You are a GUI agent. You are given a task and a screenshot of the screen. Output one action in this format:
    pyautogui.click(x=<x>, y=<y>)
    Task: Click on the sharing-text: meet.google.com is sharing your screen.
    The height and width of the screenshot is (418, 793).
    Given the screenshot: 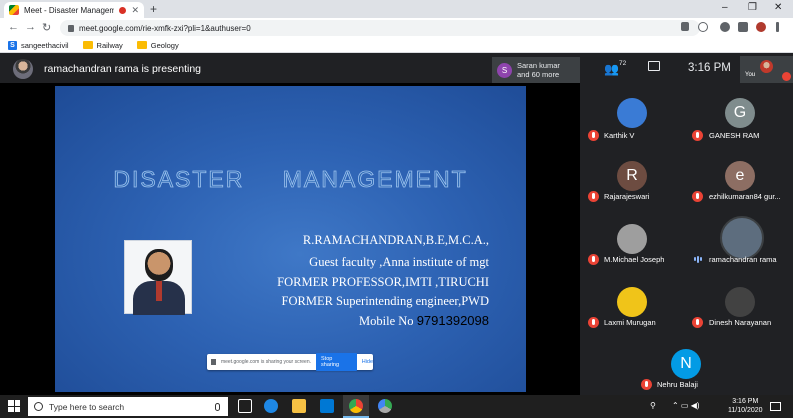 What is the action you would take?
    pyautogui.click(x=266, y=362)
    